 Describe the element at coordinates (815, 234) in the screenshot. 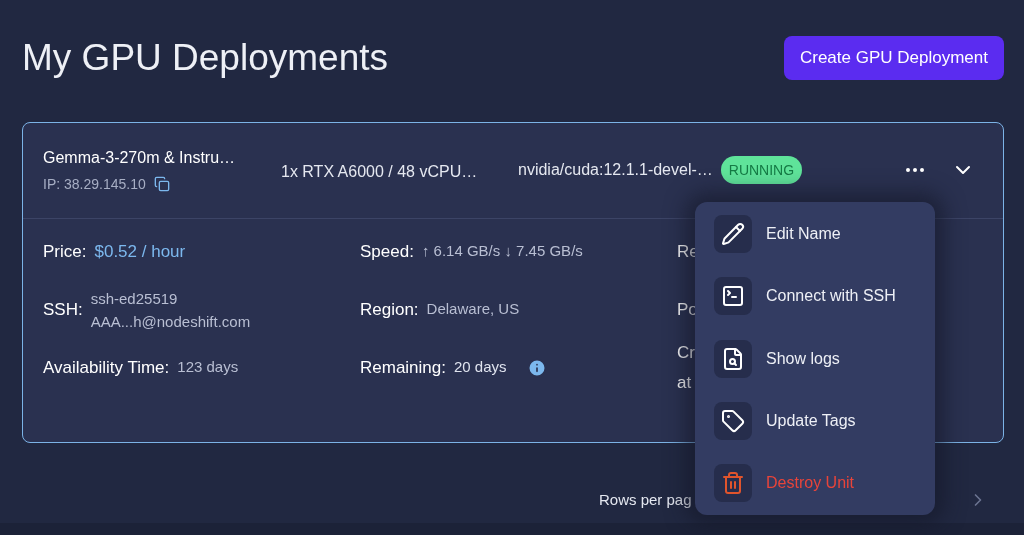

I see `menu-item: Edit Name` at that location.